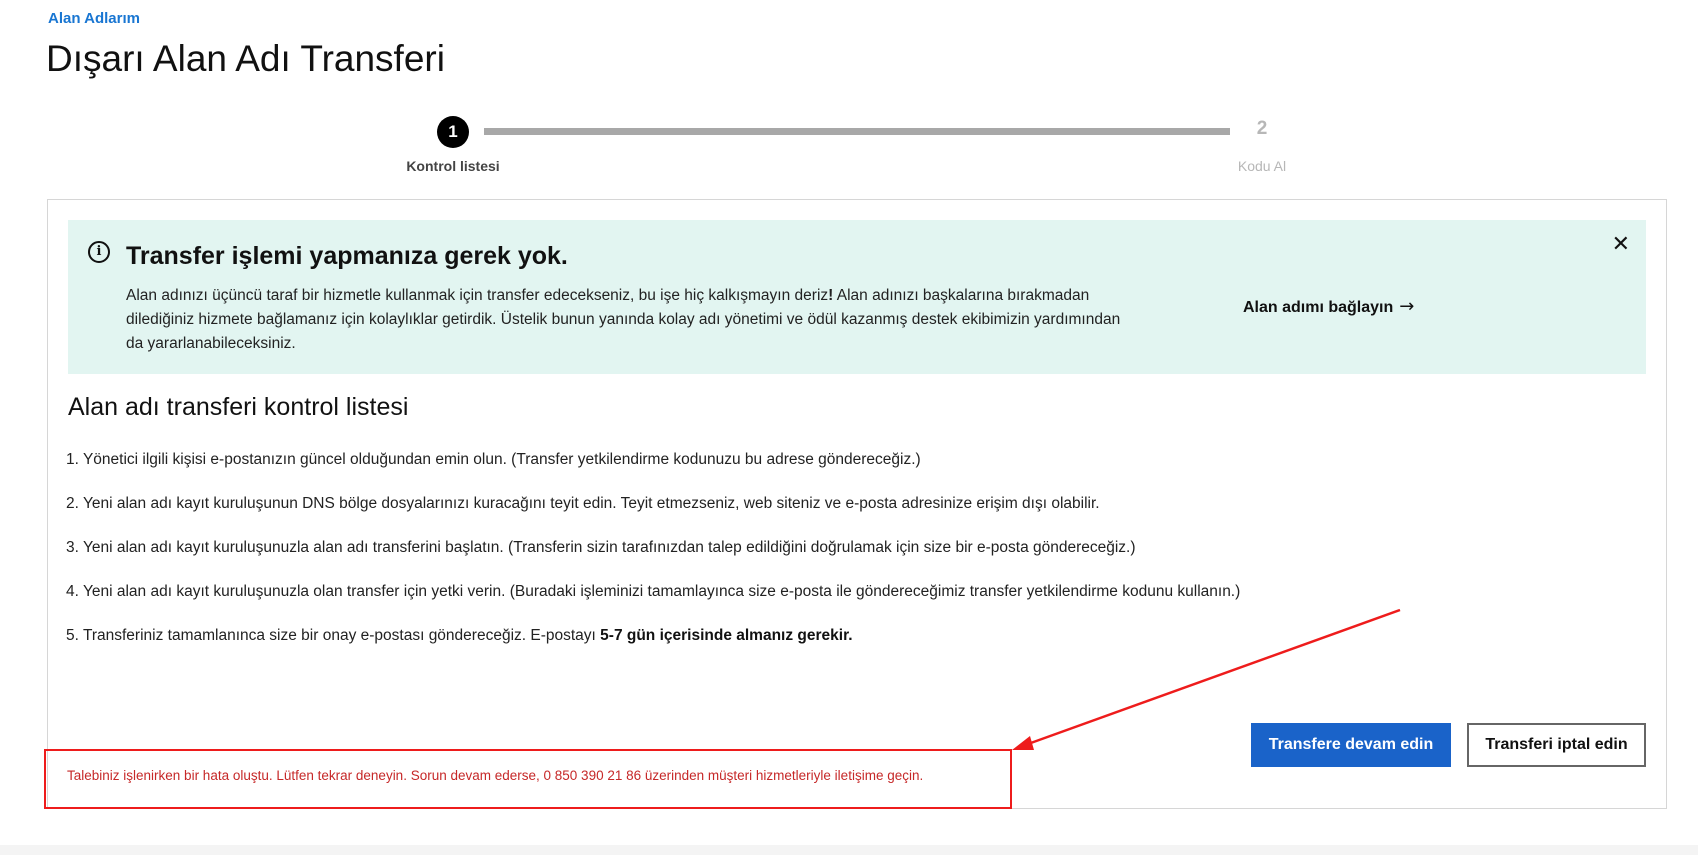  Describe the element at coordinates (1351, 745) in the screenshot. I see `continue-transfer-button: Transfere devam edin` at that location.